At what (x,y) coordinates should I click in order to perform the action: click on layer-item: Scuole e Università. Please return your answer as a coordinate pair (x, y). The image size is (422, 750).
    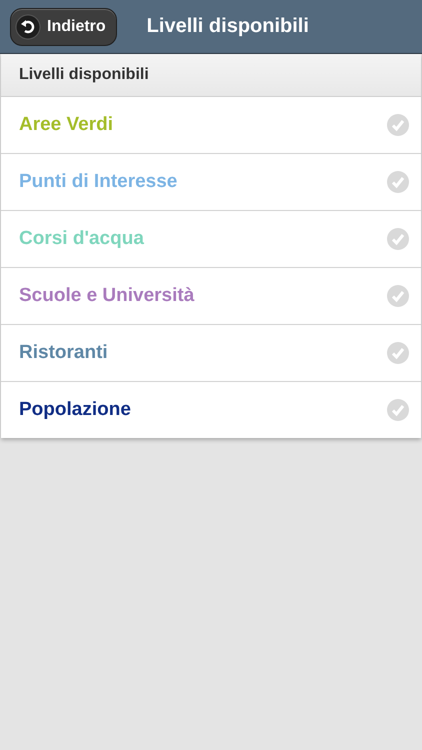
    Looking at the image, I should click on (211, 296).